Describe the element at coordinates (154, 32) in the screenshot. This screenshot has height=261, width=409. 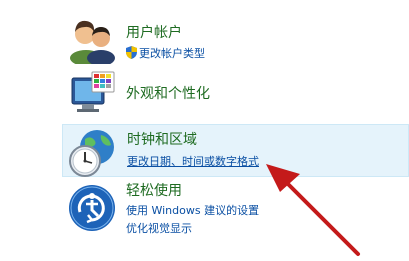
I see `category-title-user-accounts: 用户帐户` at that location.